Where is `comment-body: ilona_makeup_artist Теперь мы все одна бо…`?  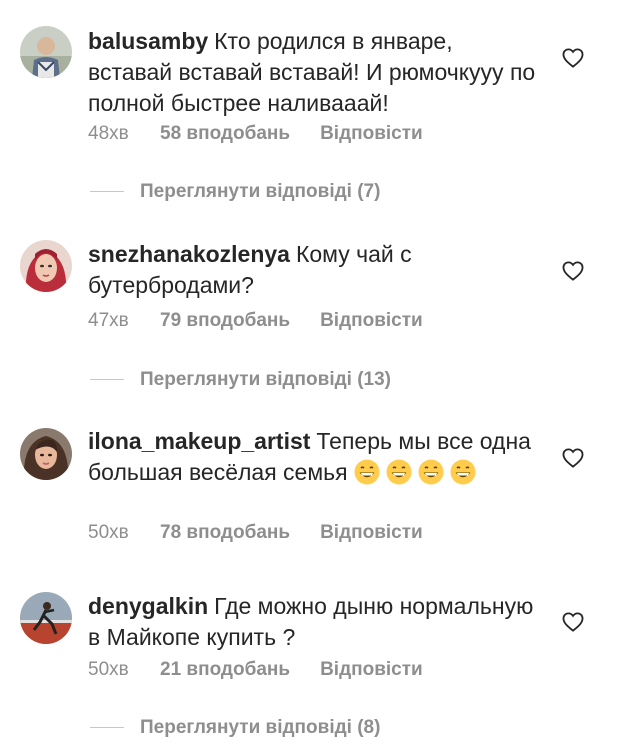
comment-body: ilona_makeup_artist Теперь мы все одна бо… is located at coordinates (315, 457).